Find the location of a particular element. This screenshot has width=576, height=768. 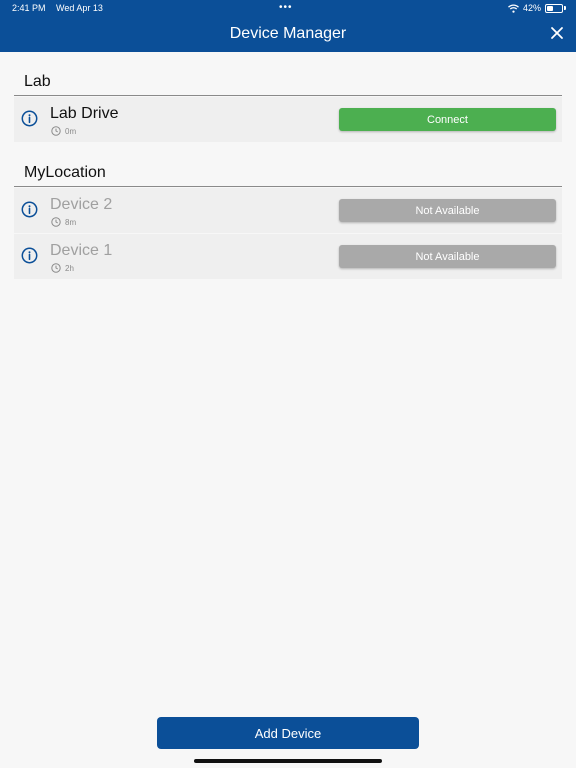

wifi-icon is located at coordinates (513, 8).